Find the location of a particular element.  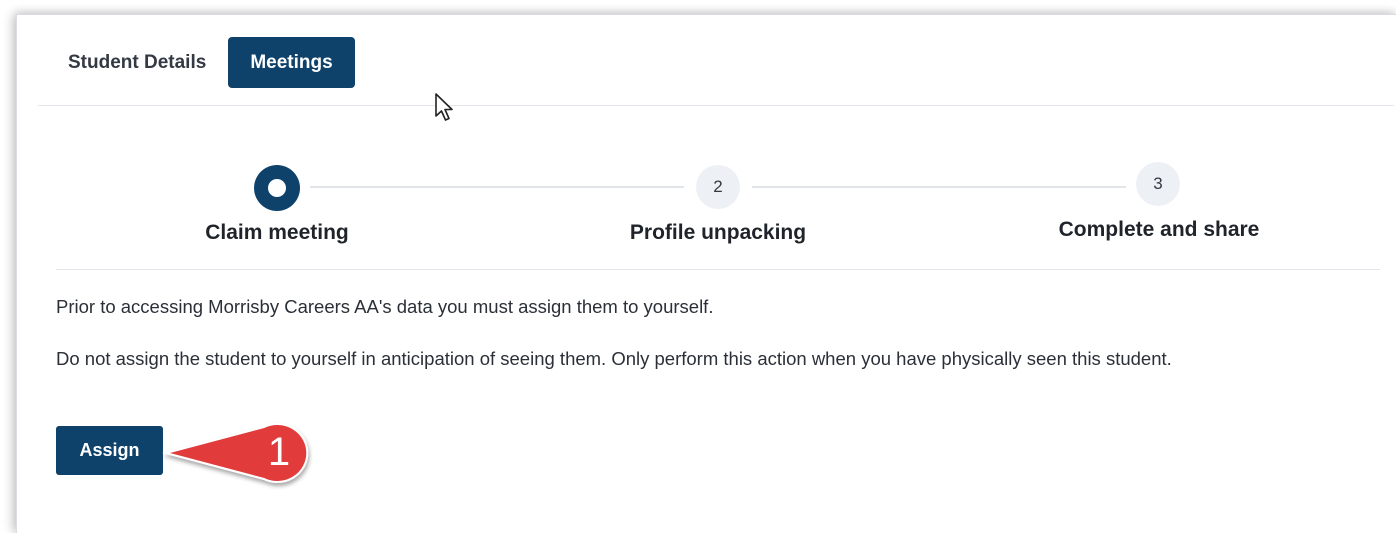

step-2-indicator: 2 is located at coordinates (718, 187).